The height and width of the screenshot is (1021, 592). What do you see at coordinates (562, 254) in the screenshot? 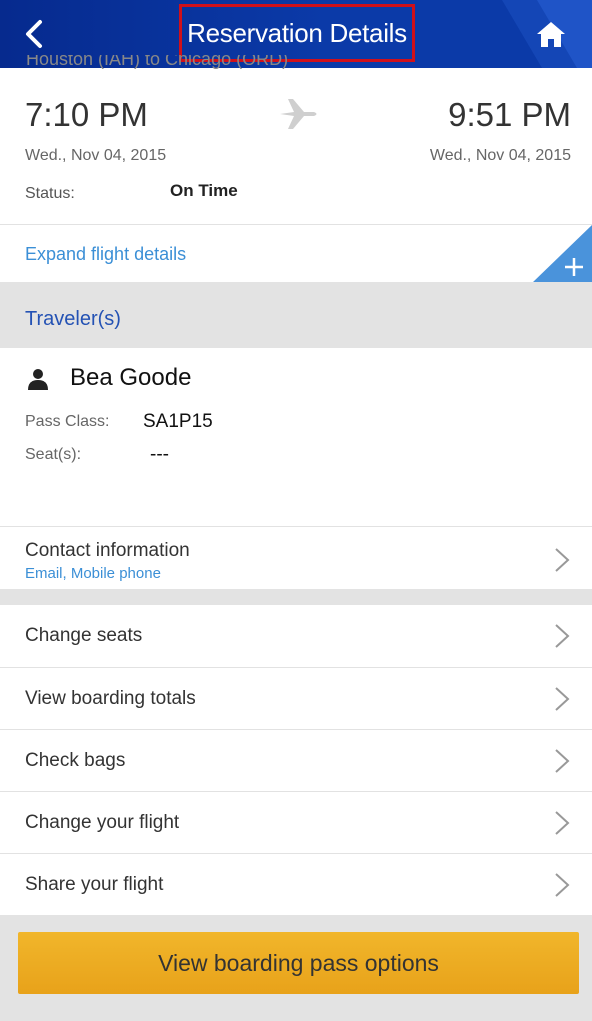
I see `plus-icon` at bounding box center [562, 254].